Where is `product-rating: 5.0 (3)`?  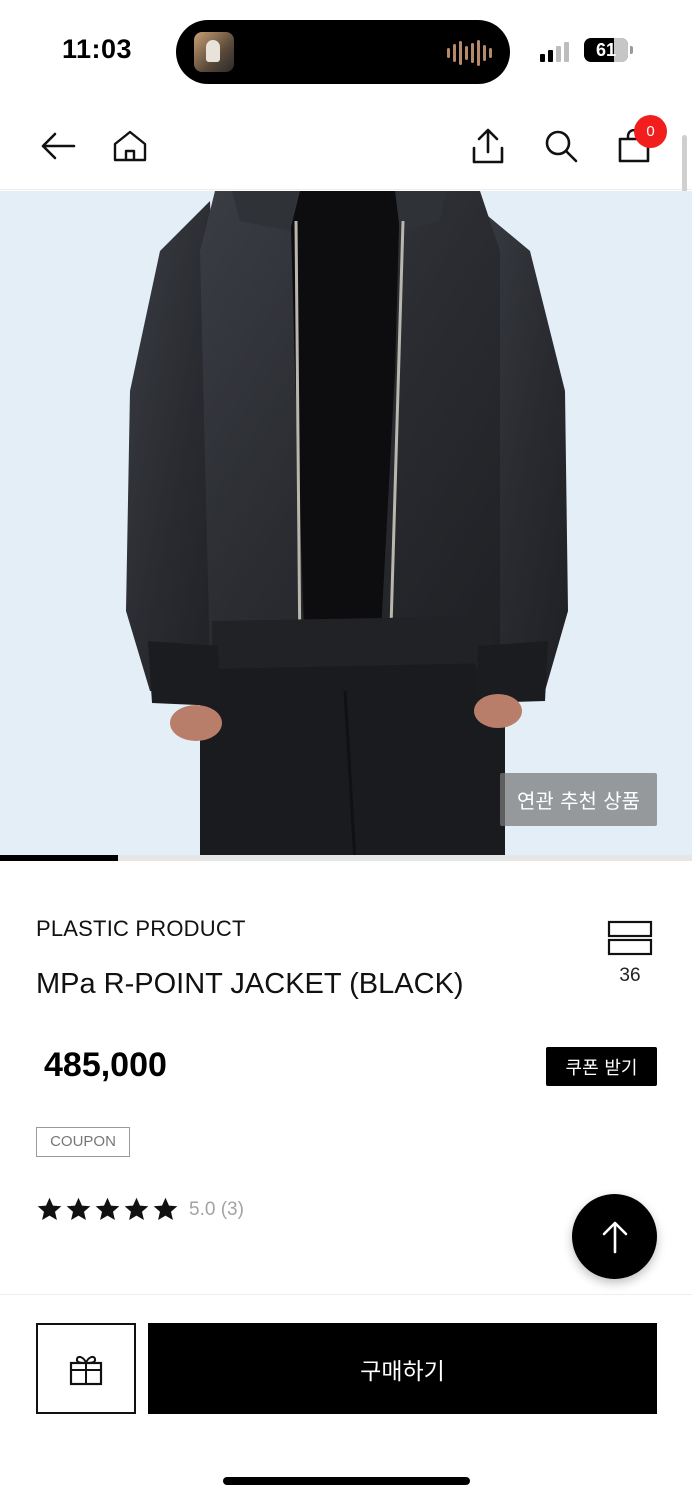
product-rating: 5.0 (3) is located at coordinates (140, 1209).